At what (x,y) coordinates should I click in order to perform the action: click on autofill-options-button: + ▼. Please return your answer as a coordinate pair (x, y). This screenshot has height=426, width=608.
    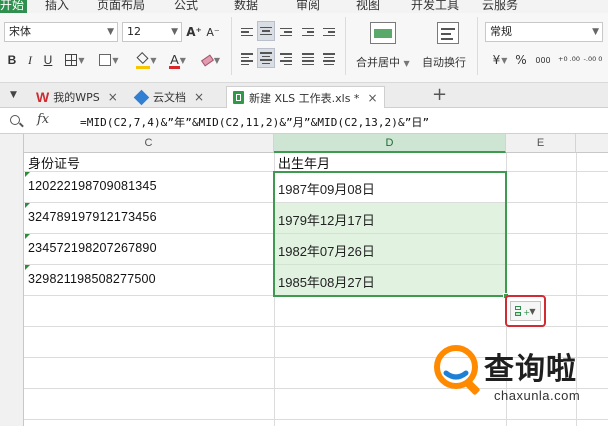
    Looking at the image, I should click on (525, 311).